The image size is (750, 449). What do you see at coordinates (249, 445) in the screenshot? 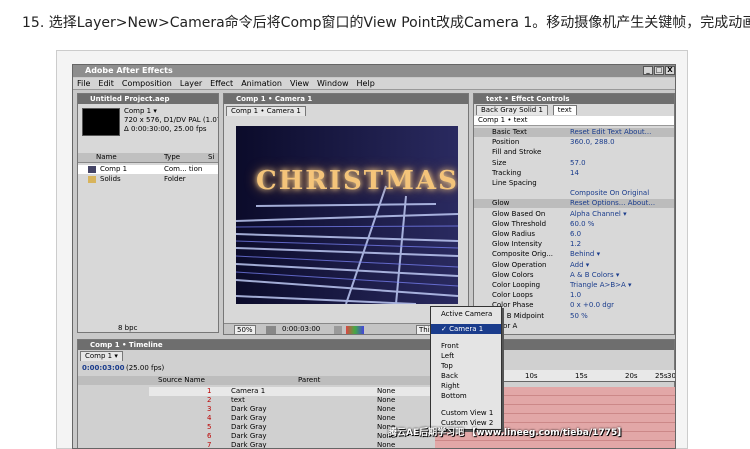
I see `layer-source-name: Dark Gray` at bounding box center [249, 445].